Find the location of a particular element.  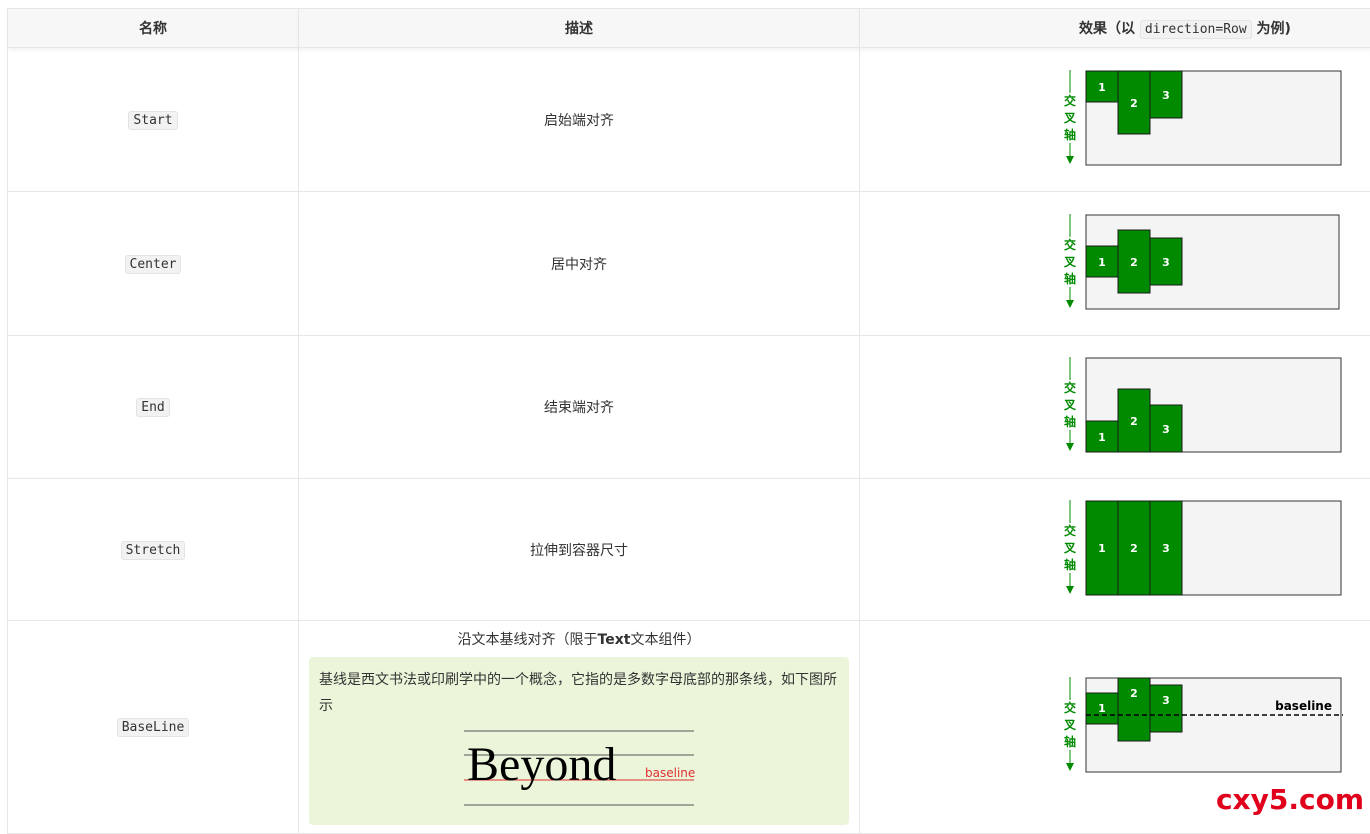

figure-baseline-label: baseline is located at coordinates (670, 773).